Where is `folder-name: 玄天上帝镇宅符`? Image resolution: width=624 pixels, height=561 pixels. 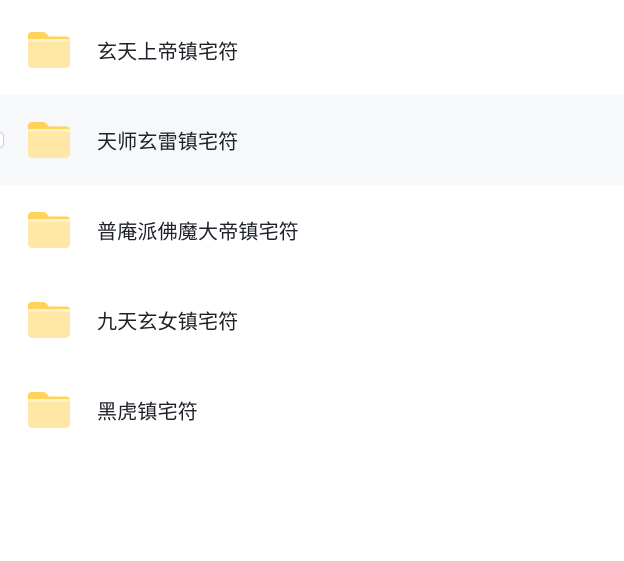 folder-name: 玄天上帝镇宅符 is located at coordinates (167, 50).